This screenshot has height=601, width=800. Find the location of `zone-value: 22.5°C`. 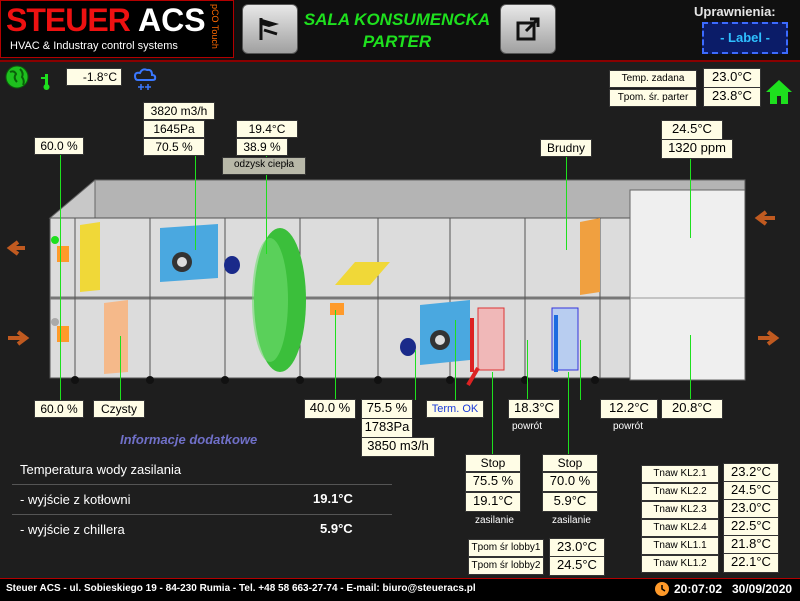

zone-value: 22.5°C is located at coordinates (751, 527).